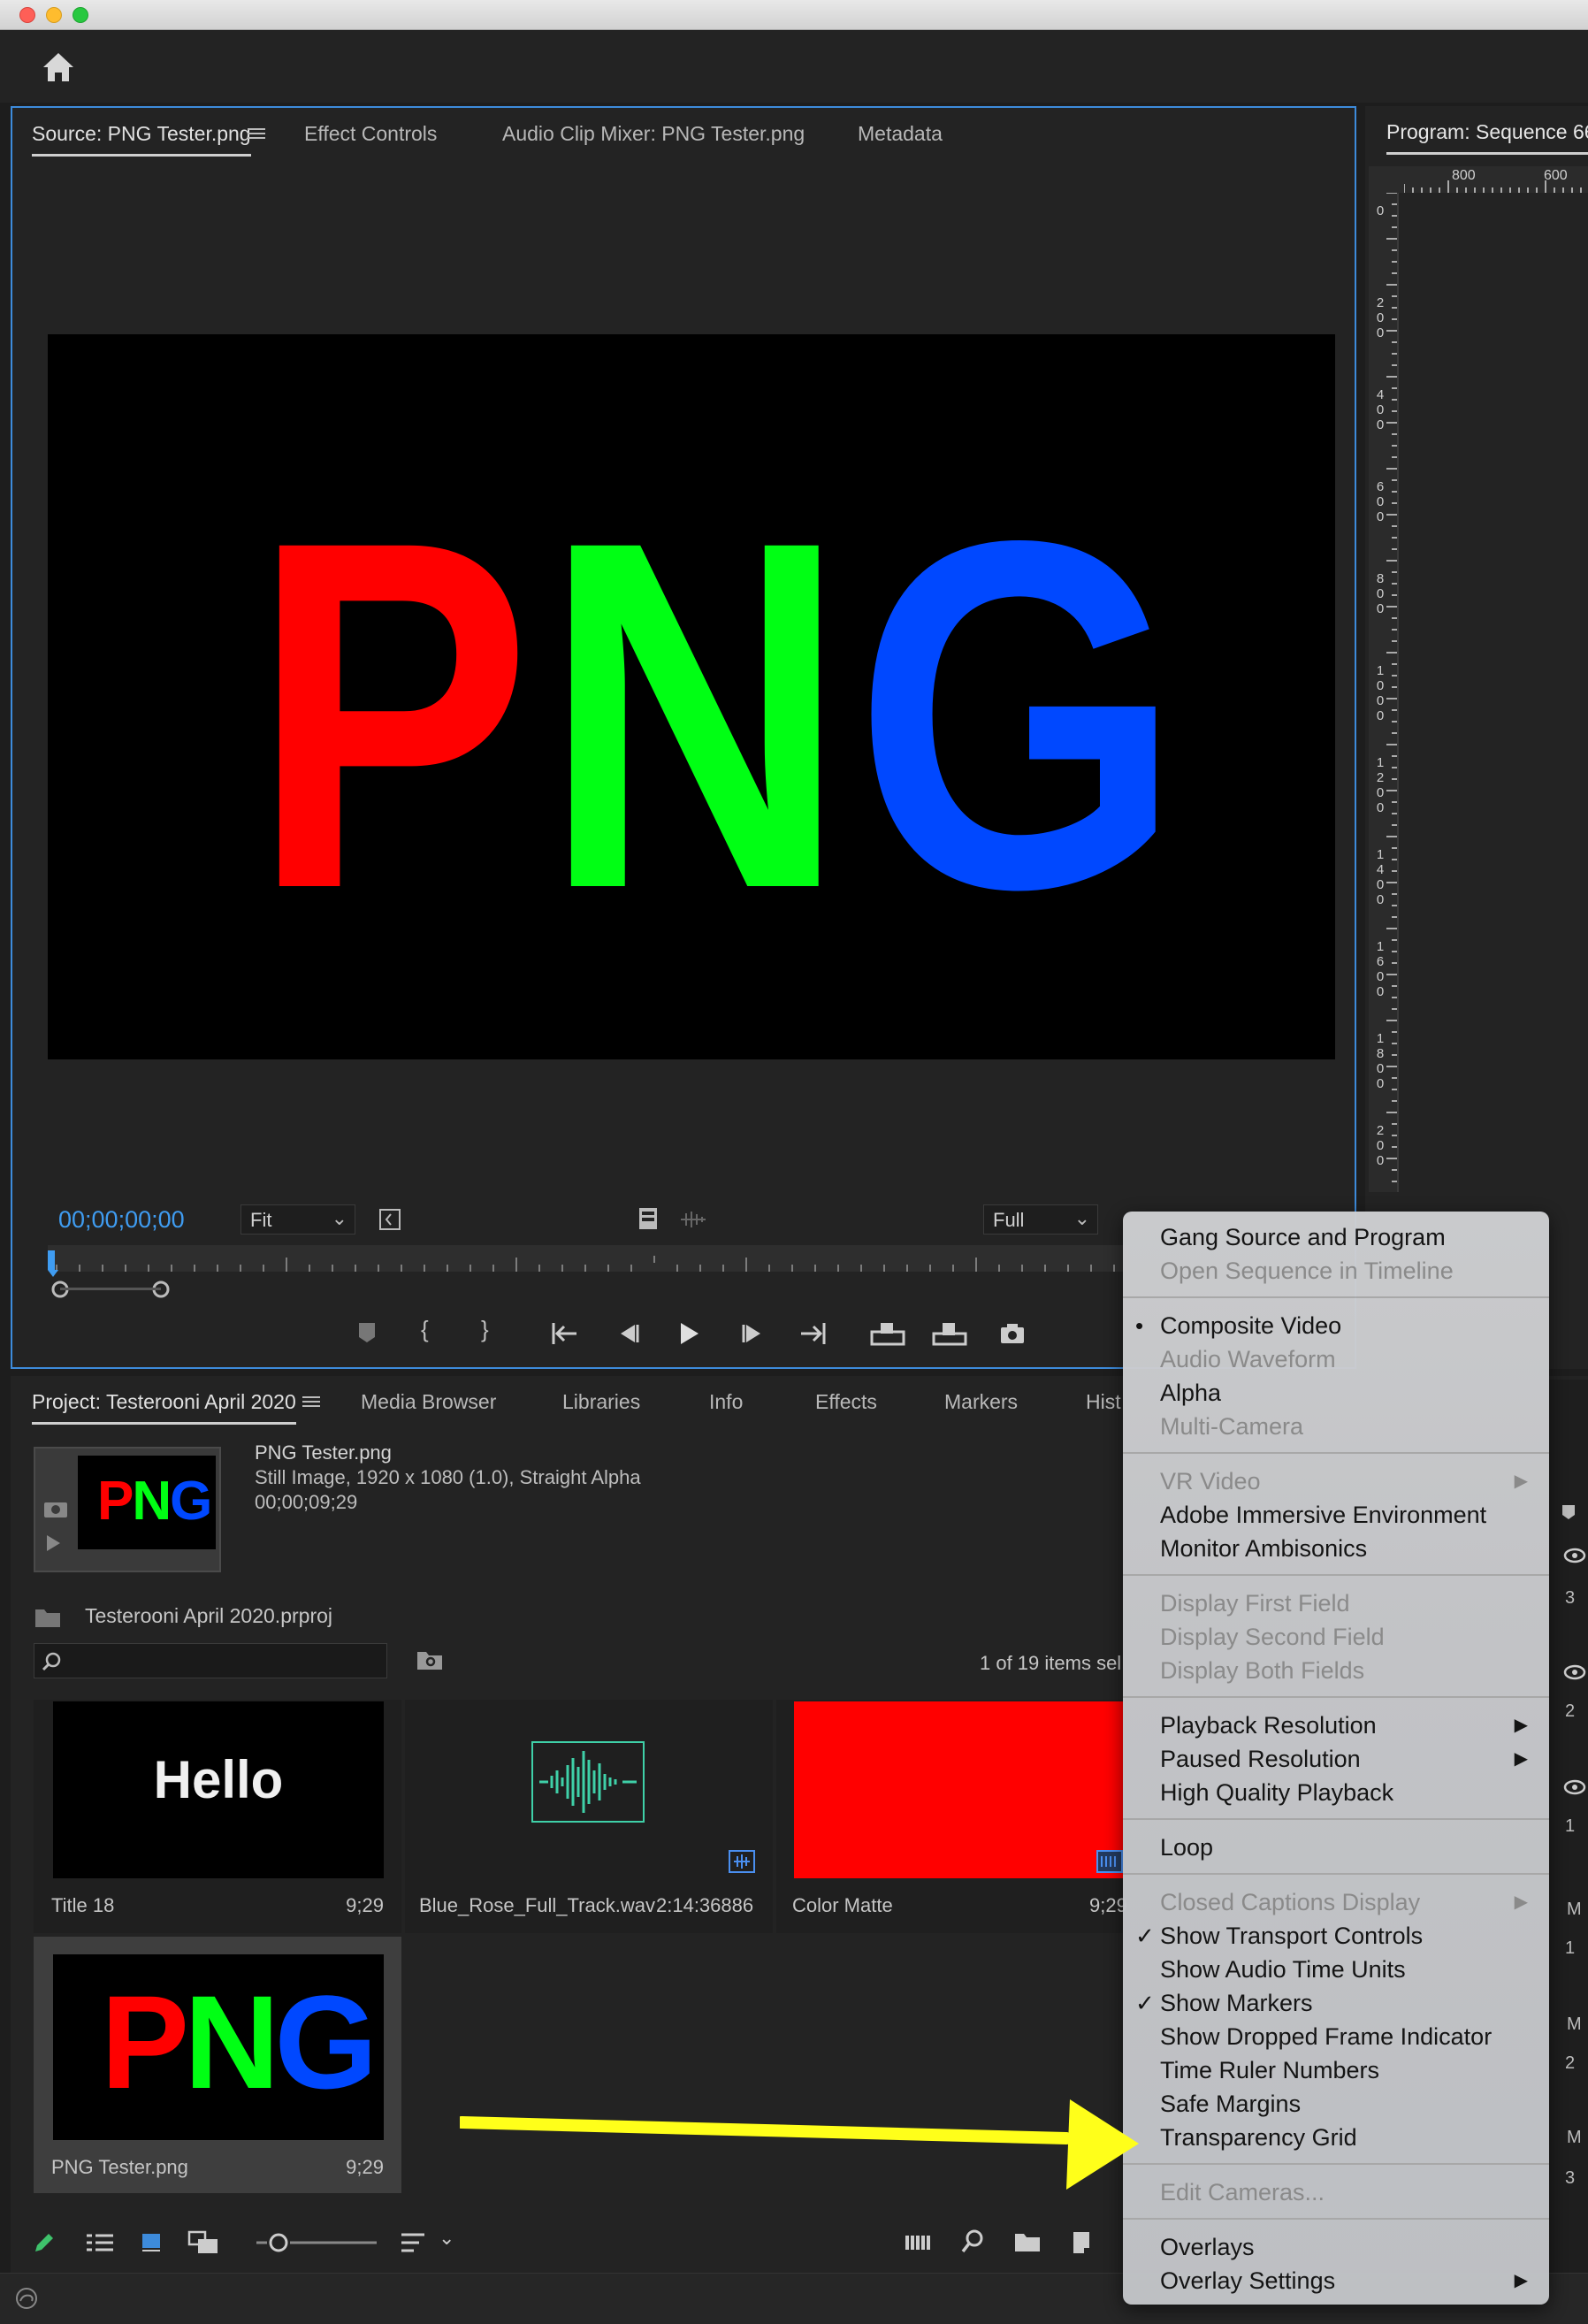  I want to click on add-marker-icon, so click(367, 1332).